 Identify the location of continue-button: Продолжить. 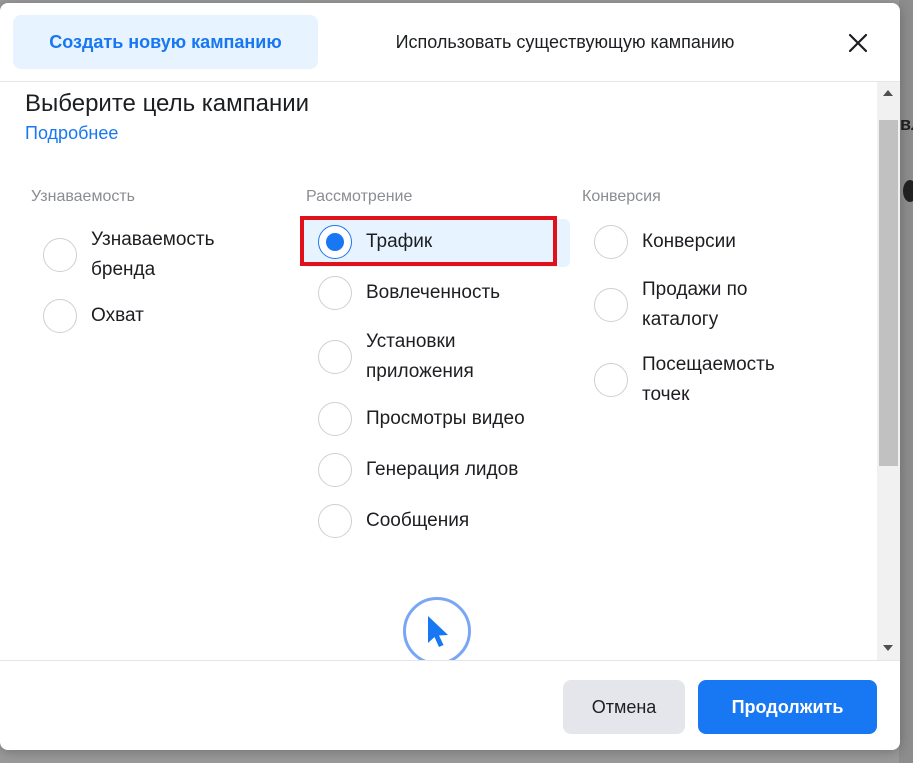
(787, 707).